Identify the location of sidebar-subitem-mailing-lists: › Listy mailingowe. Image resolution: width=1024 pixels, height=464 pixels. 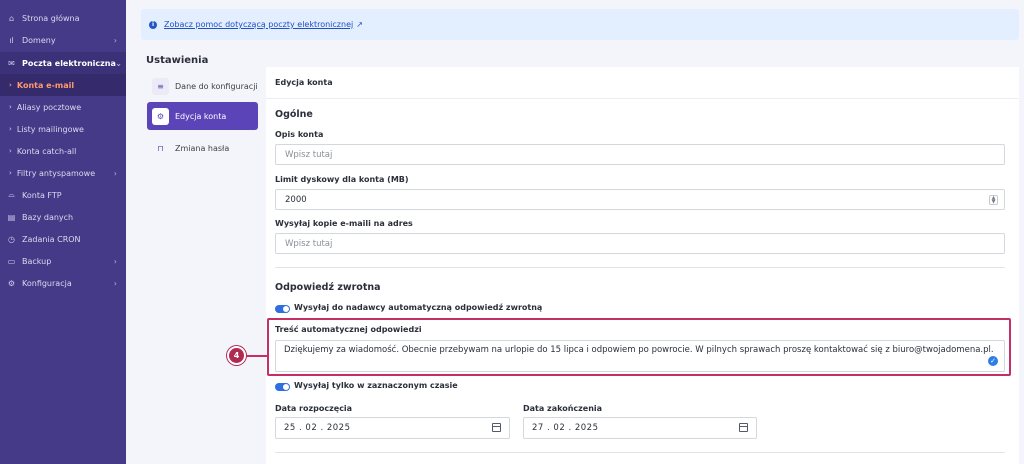
(63, 129).